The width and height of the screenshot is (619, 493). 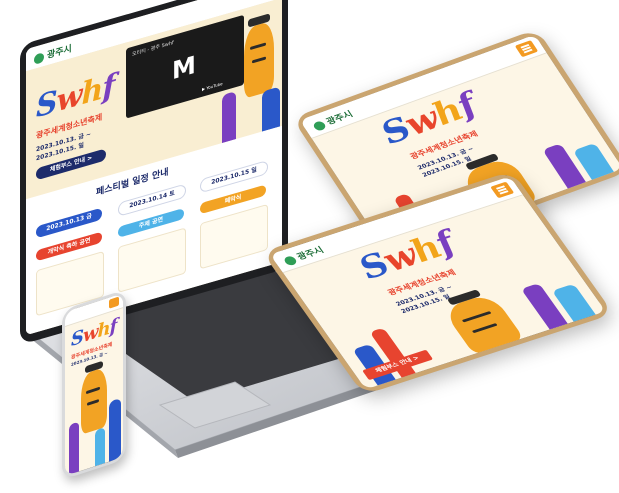 What do you see at coordinates (153, 48) in the screenshot?
I see `video-title: 오티티 - 광주 Swhf` at bounding box center [153, 48].